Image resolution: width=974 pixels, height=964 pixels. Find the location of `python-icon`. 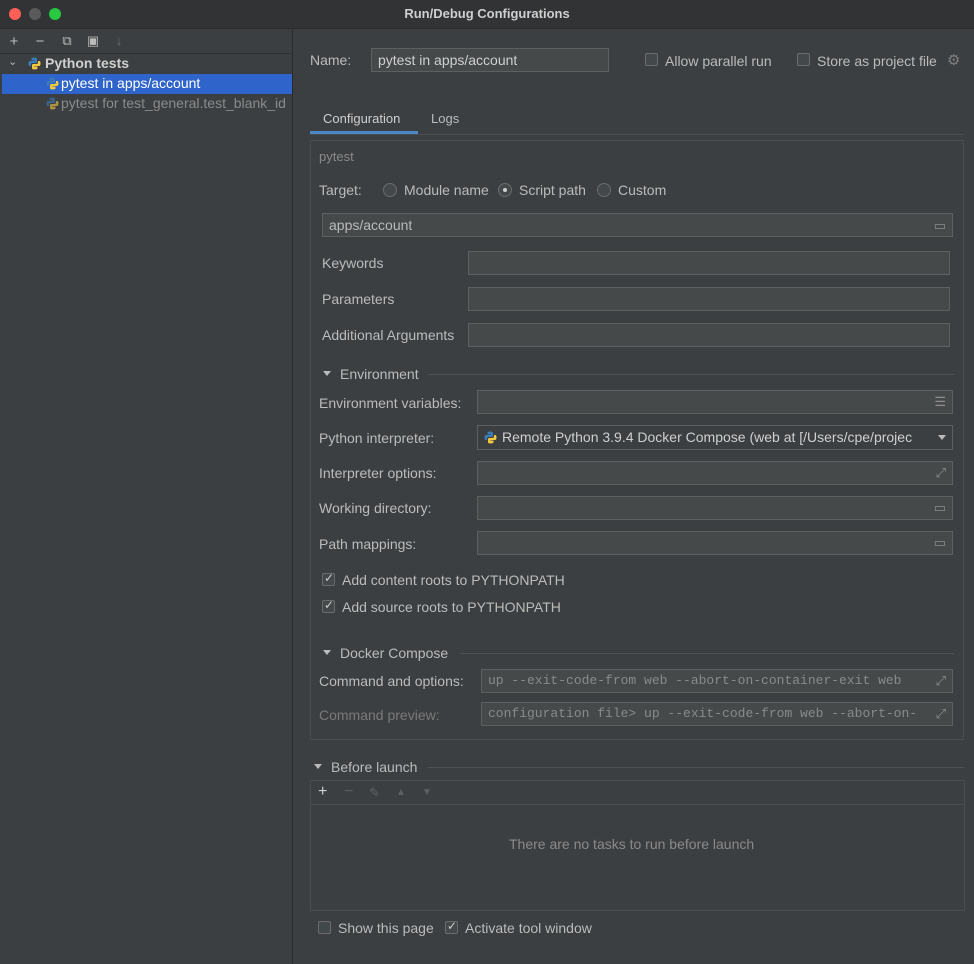

python-icon is located at coordinates (490, 437).